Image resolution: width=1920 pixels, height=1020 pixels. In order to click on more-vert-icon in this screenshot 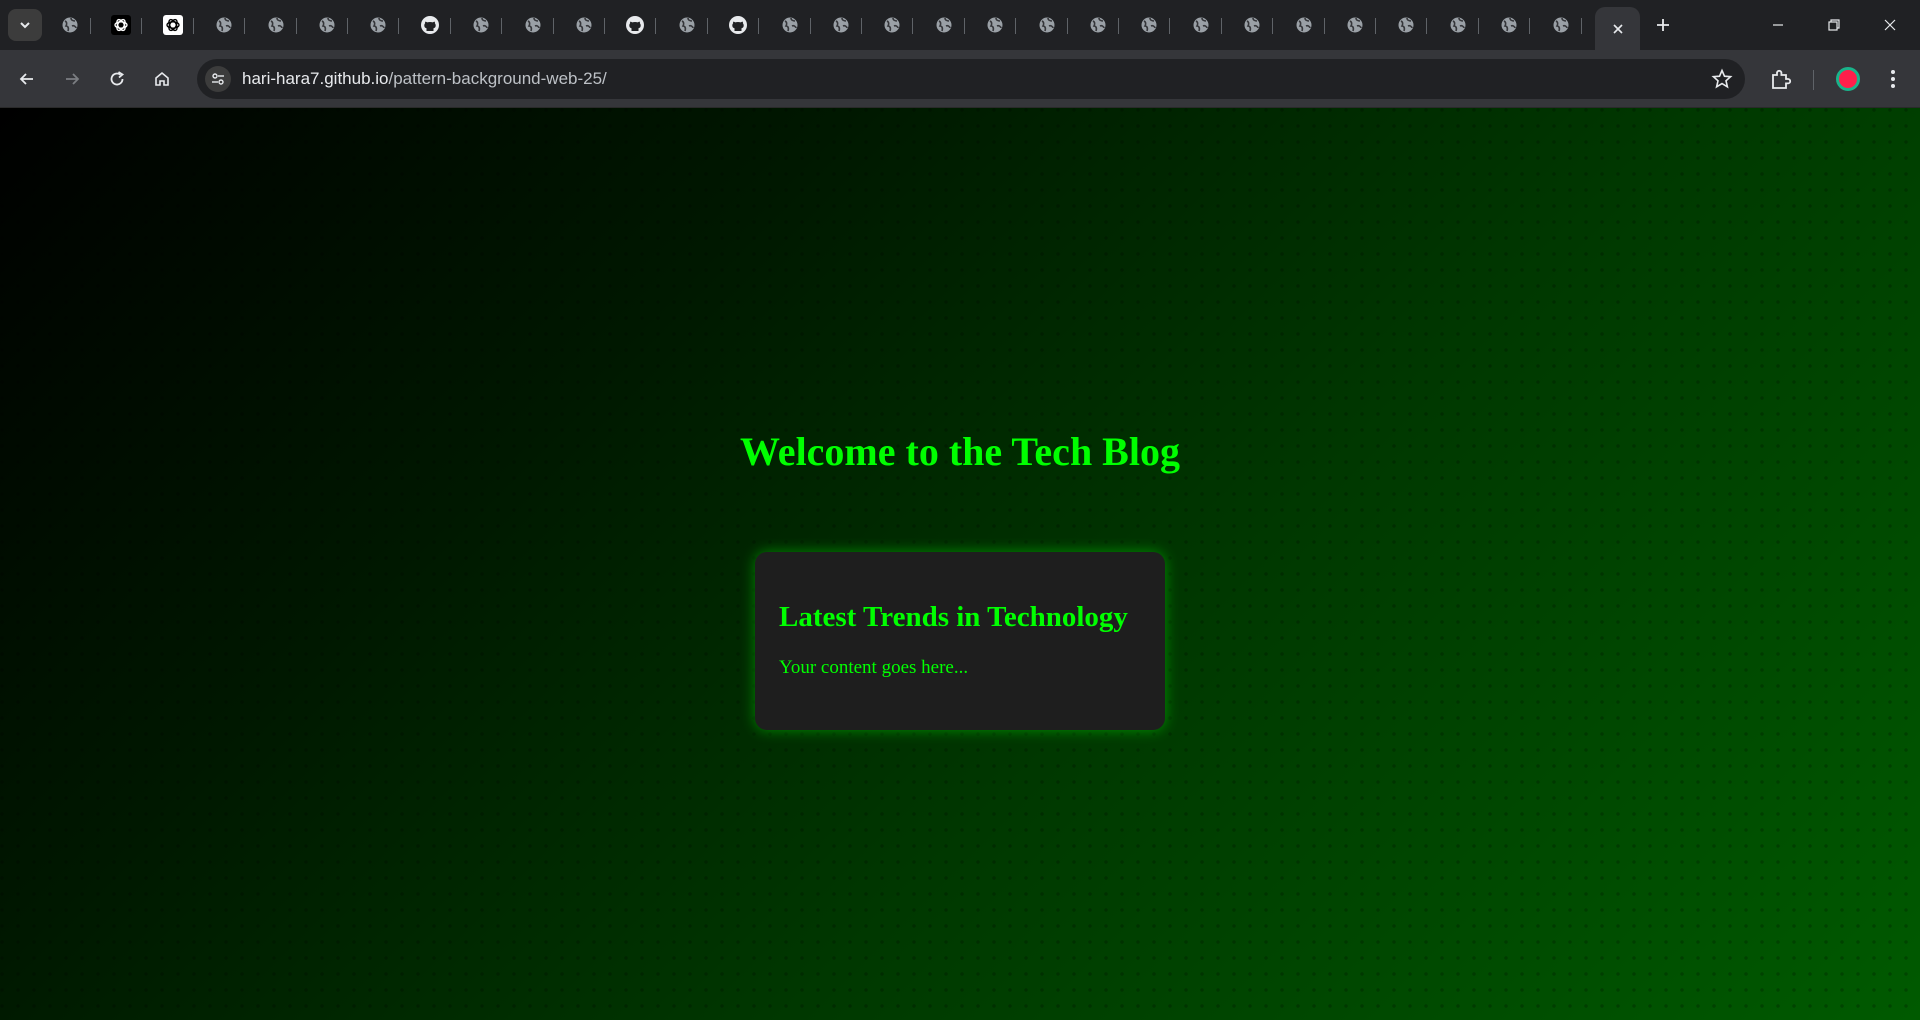, I will do `click(1893, 79)`.